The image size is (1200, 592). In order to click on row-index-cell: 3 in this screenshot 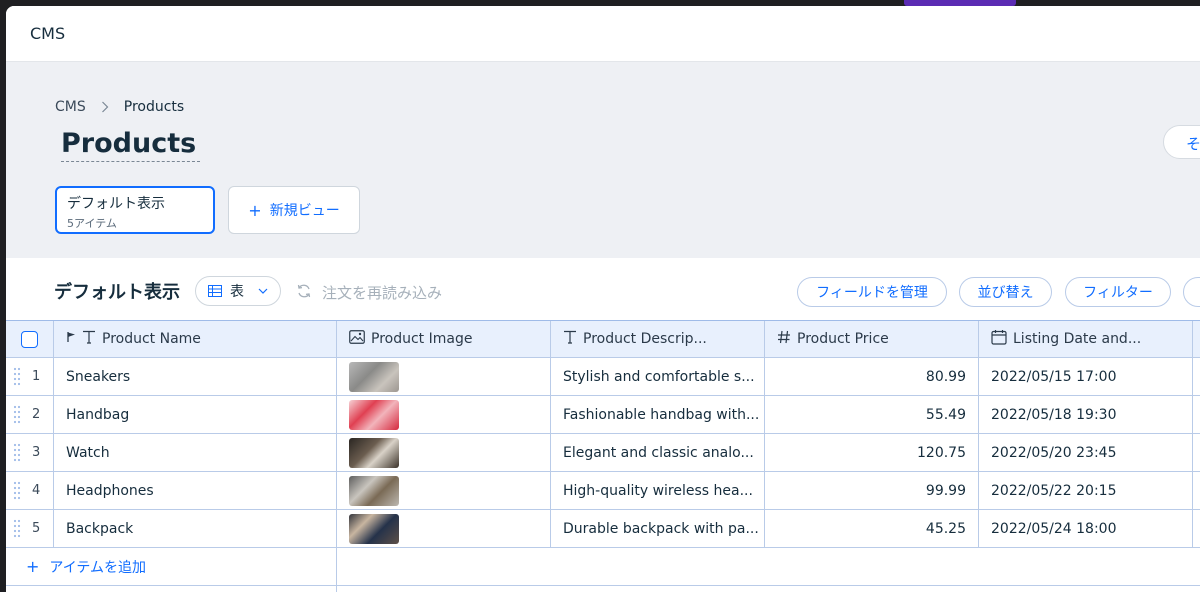, I will do `click(30, 452)`.